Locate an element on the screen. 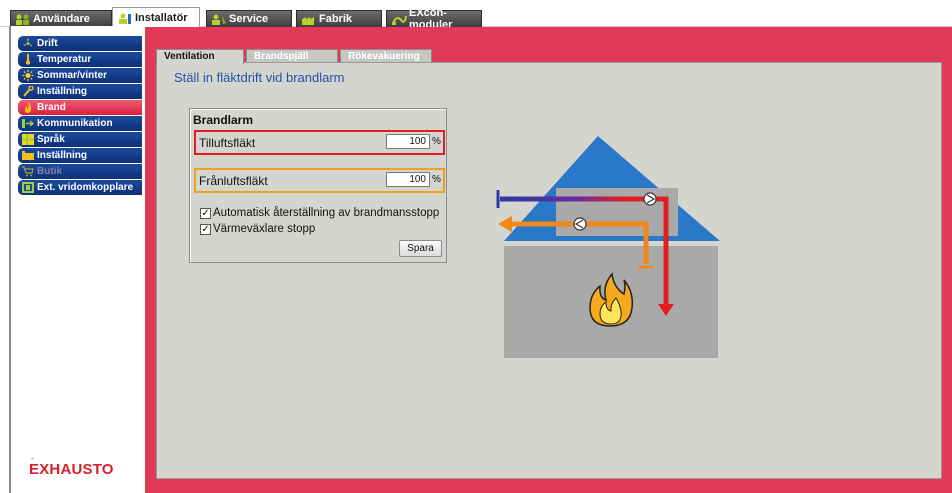  installer-icon is located at coordinates (125, 18).